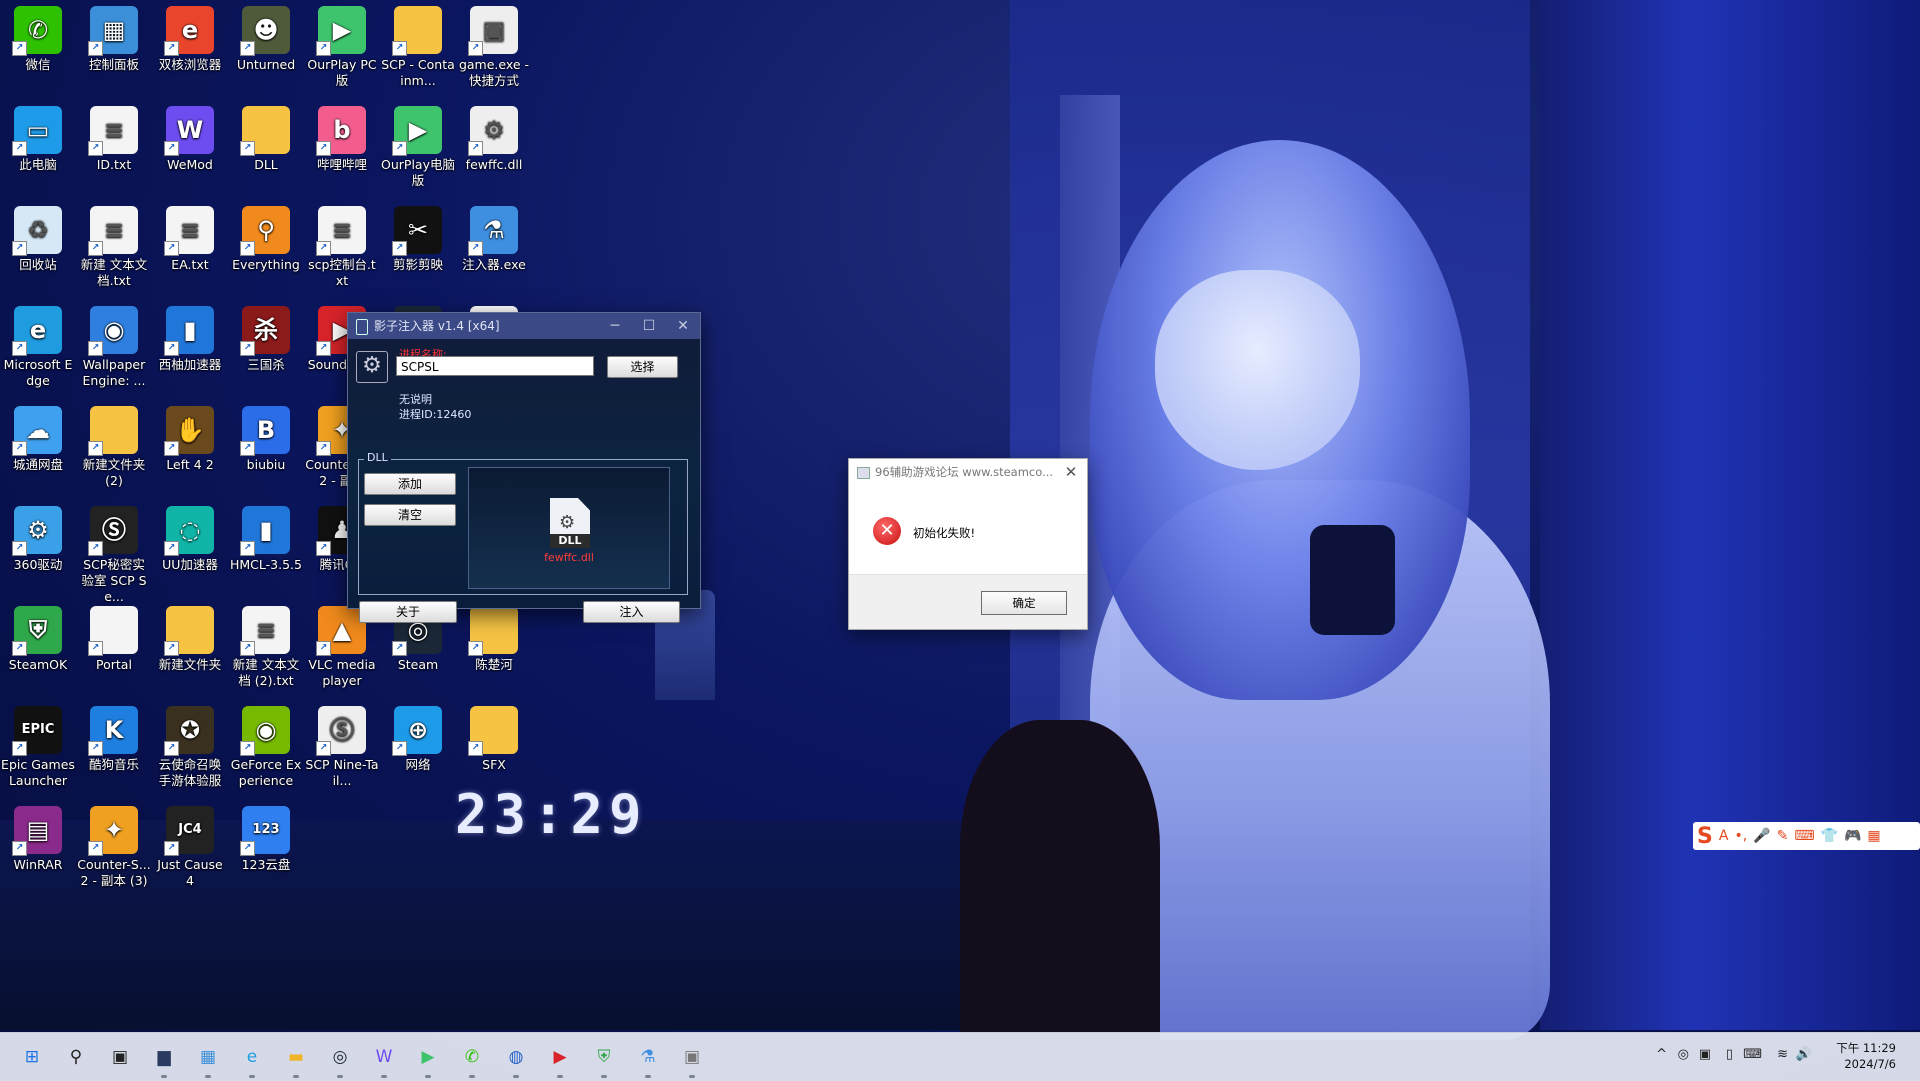 The image size is (1920, 1081). I want to click on wechat-icon: ✆, so click(472, 1059).